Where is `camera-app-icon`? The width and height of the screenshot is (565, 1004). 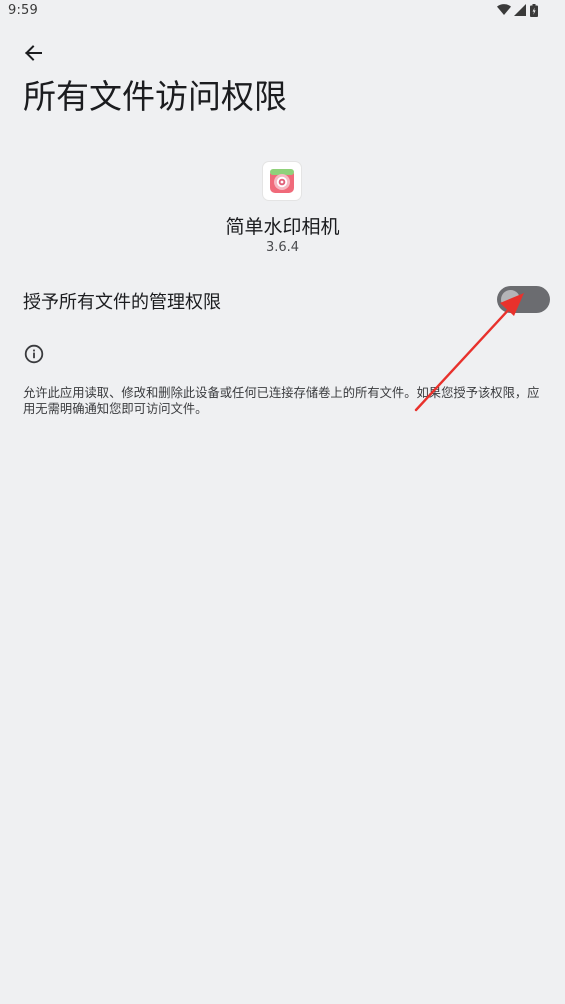
camera-app-icon is located at coordinates (282, 181).